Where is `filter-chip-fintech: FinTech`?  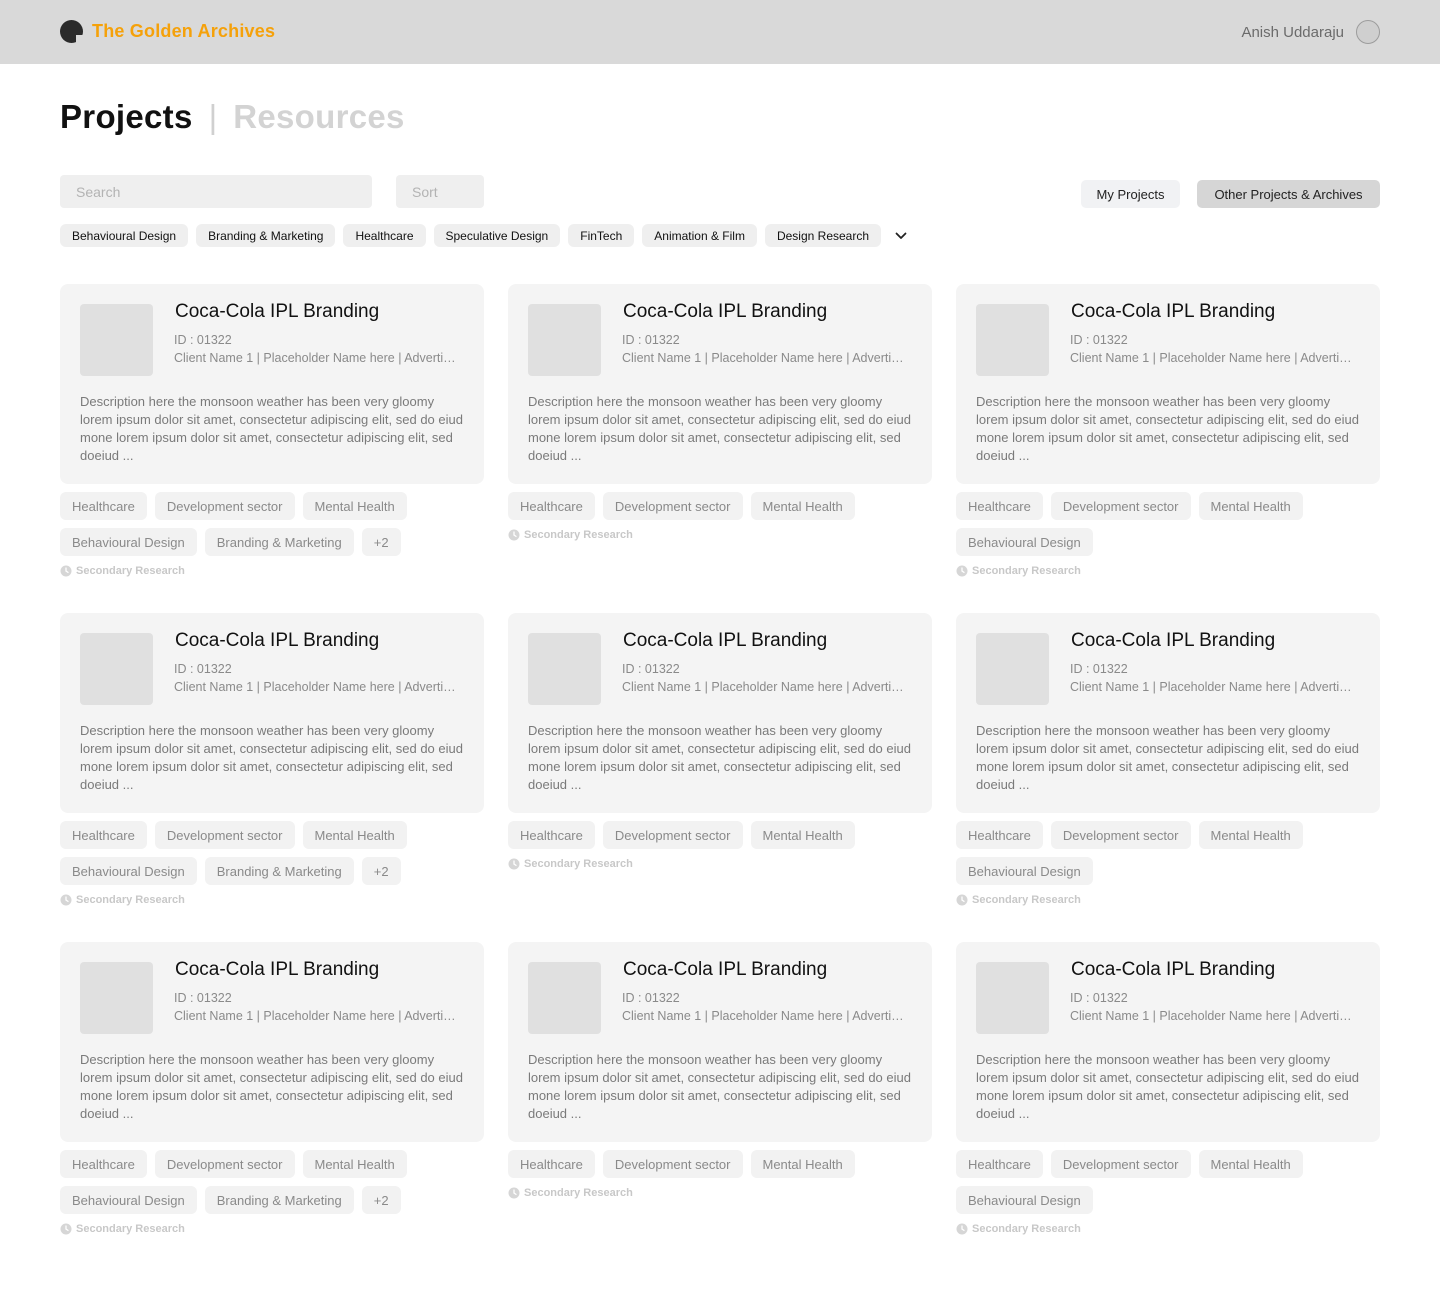
filter-chip-fintech: FinTech is located at coordinates (601, 235).